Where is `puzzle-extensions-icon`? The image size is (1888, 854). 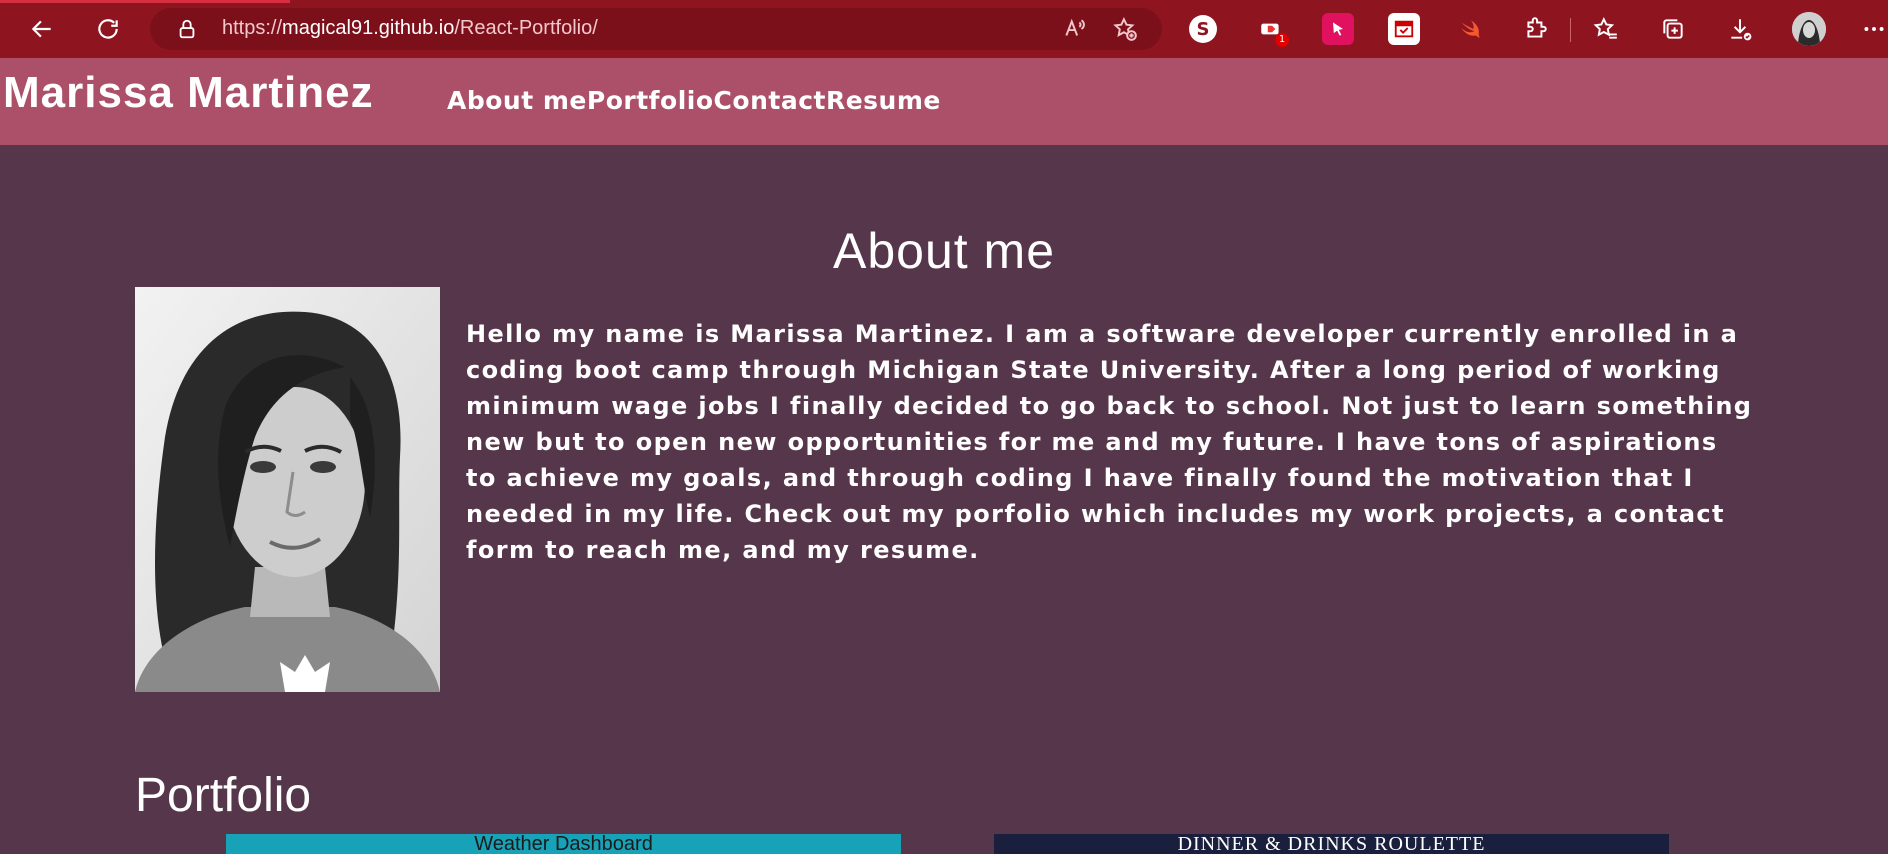
puzzle-extensions-icon is located at coordinates (1536, 29).